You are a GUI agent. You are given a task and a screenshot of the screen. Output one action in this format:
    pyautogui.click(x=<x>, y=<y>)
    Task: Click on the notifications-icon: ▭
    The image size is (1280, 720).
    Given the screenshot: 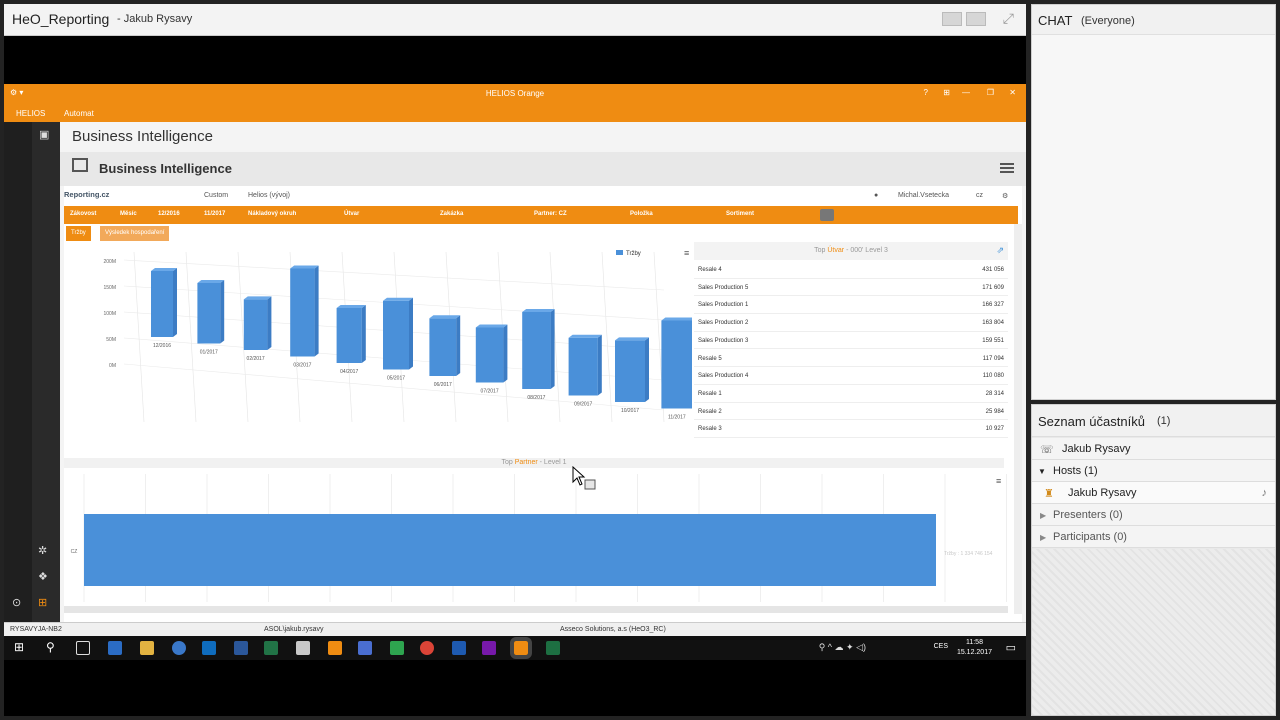 What is the action you would take?
    pyautogui.click(x=1011, y=647)
    